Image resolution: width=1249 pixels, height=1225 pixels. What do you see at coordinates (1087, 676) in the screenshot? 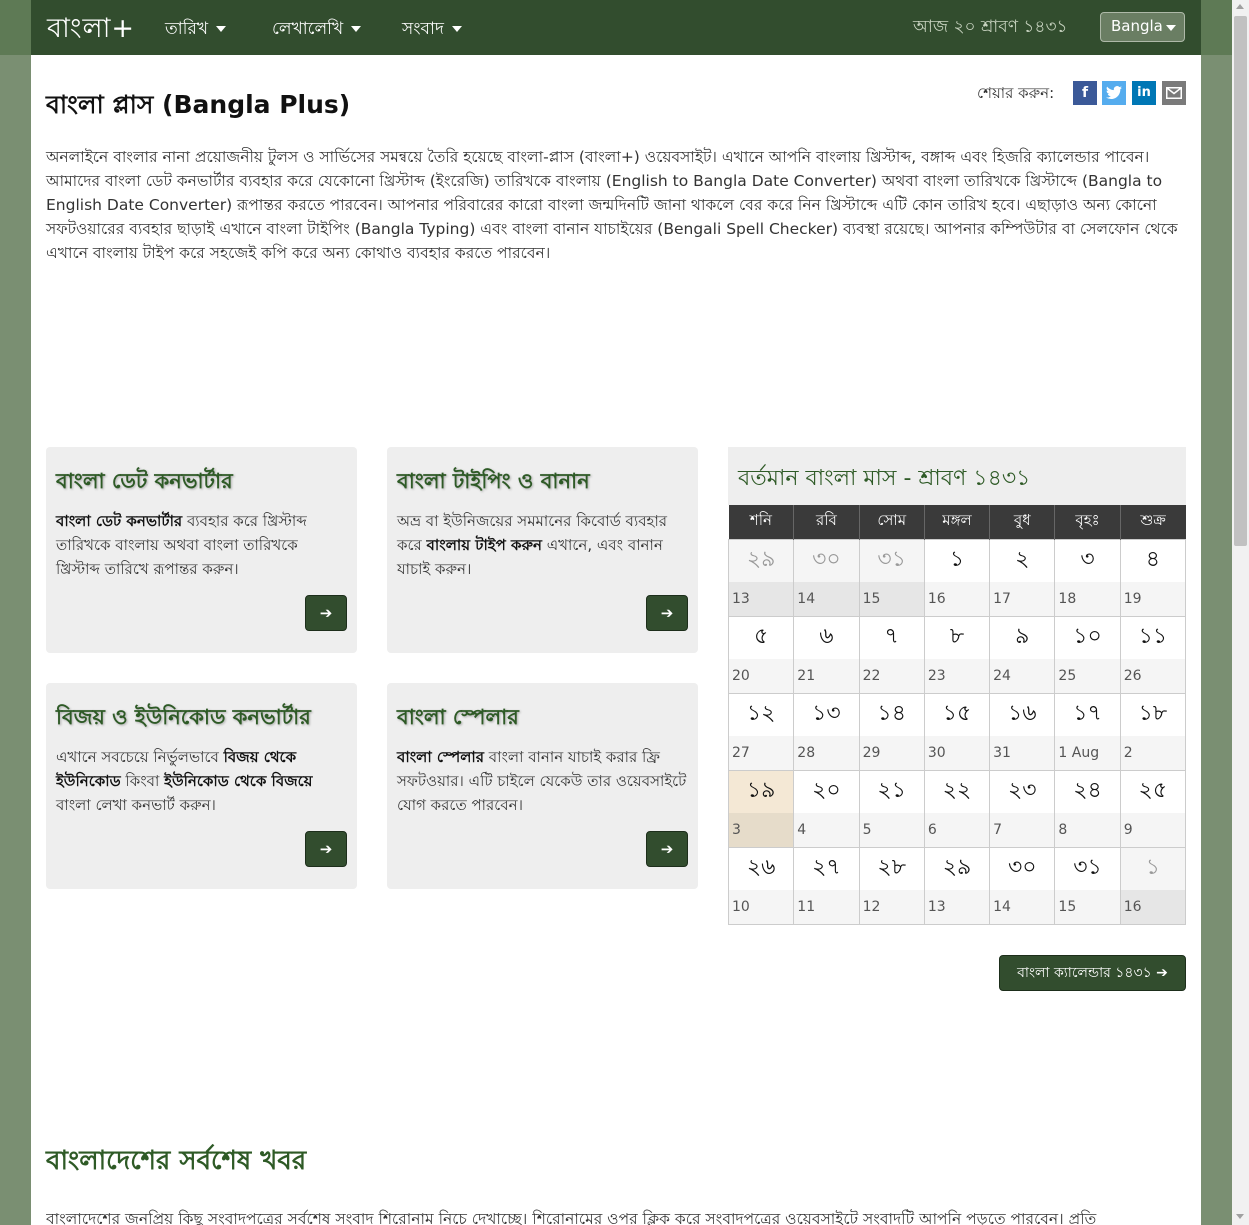
I see `calendar-english-date: 25` at bounding box center [1087, 676].